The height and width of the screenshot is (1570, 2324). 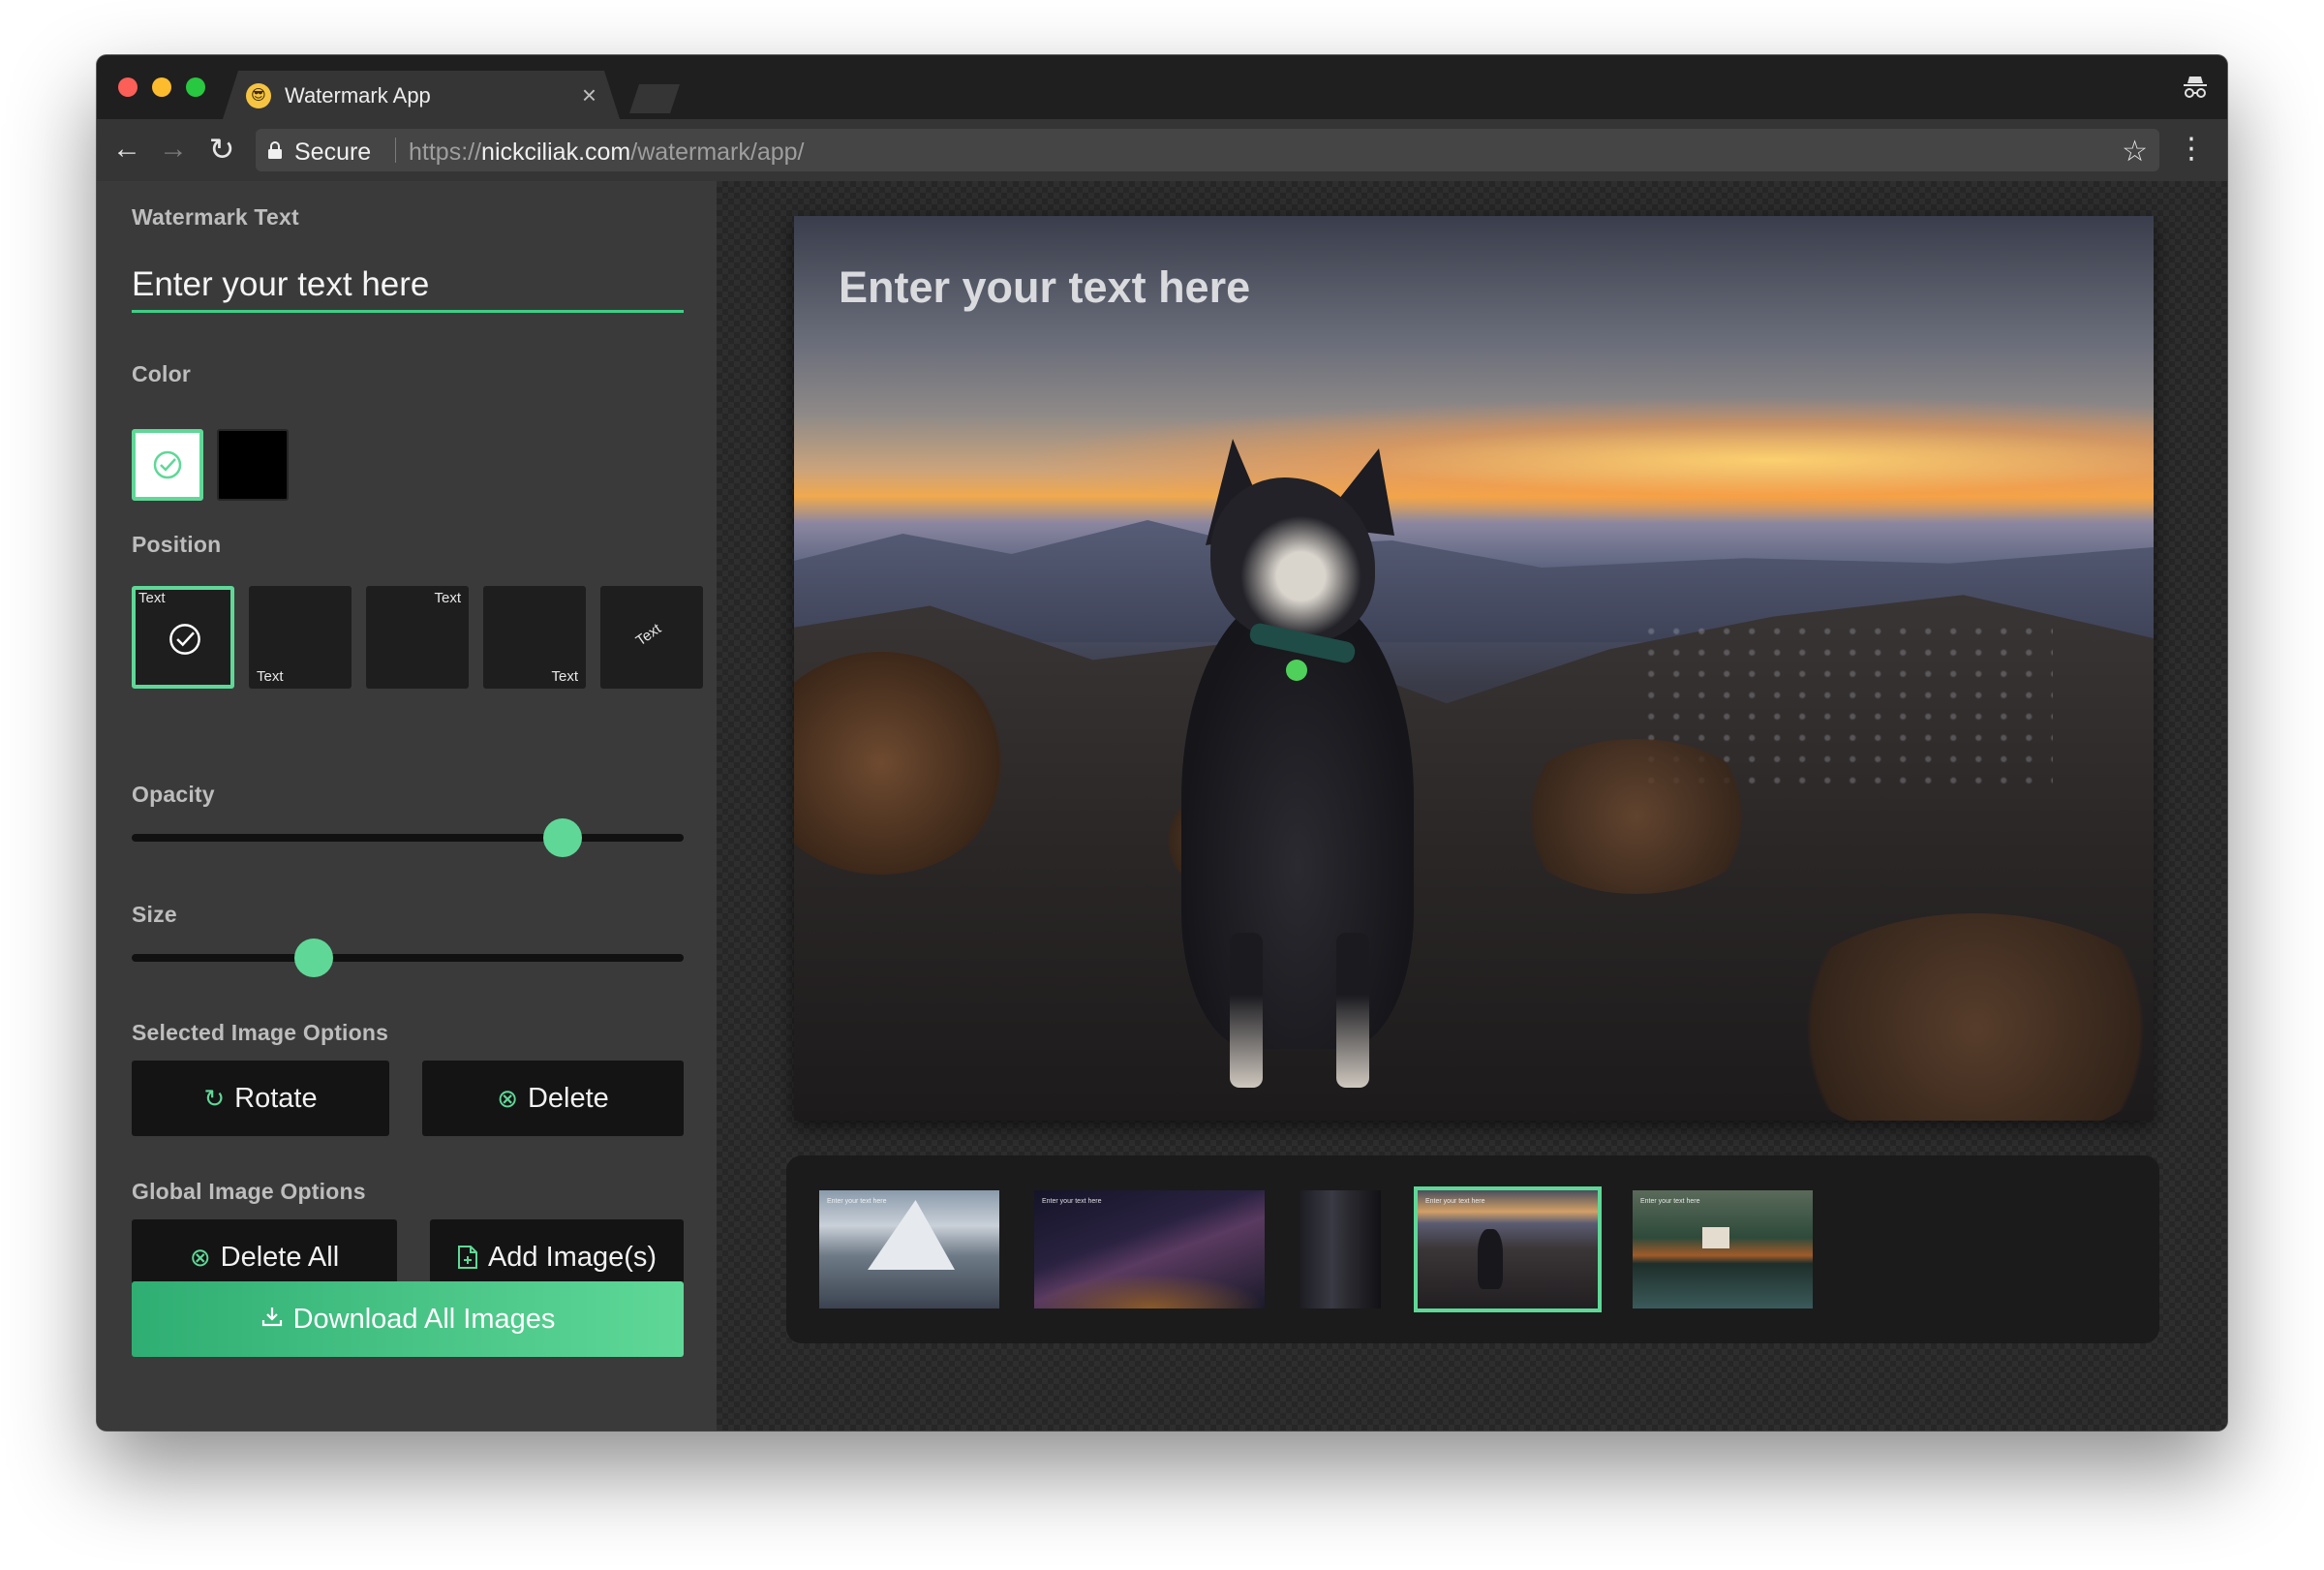 I want to click on global-image-options-label: Global Image Options, so click(x=249, y=1191).